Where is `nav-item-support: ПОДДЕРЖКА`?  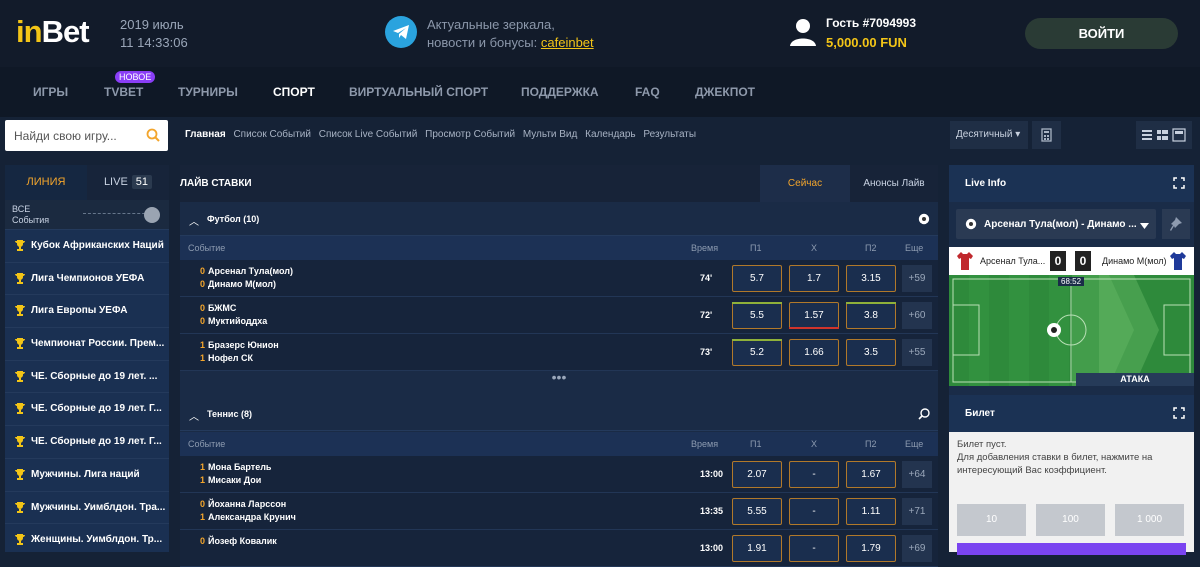 nav-item-support: ПОДДЕРЖКА is located at coordinates (560, 92).